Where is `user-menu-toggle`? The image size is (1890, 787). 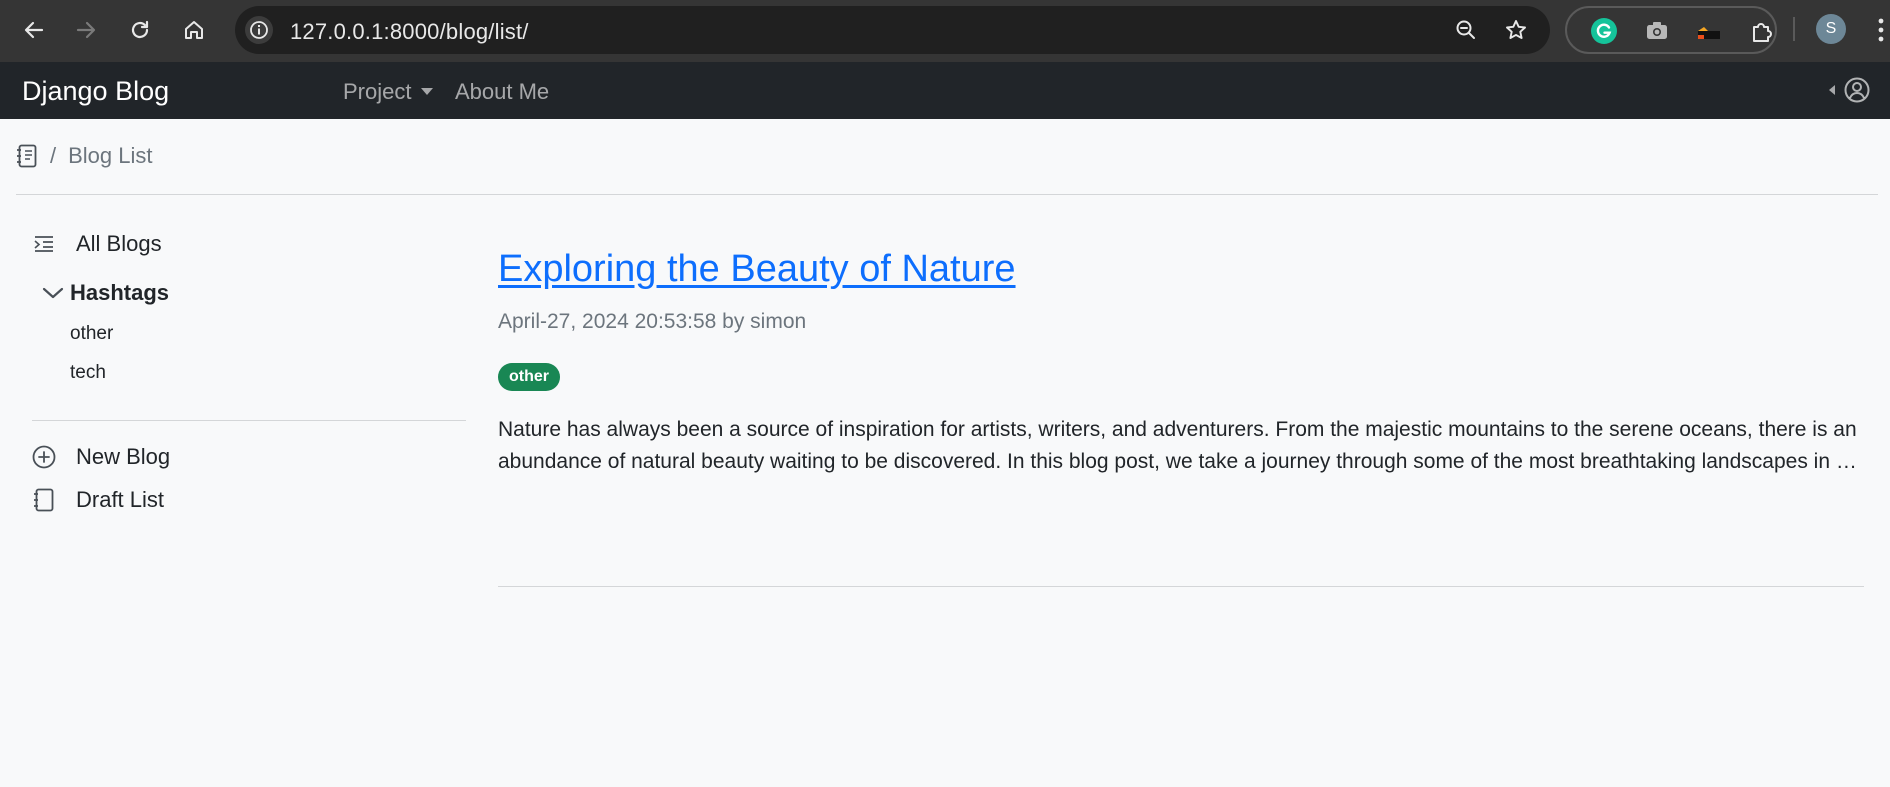 user-menu-toggle is located at coordinates (1849, 90).